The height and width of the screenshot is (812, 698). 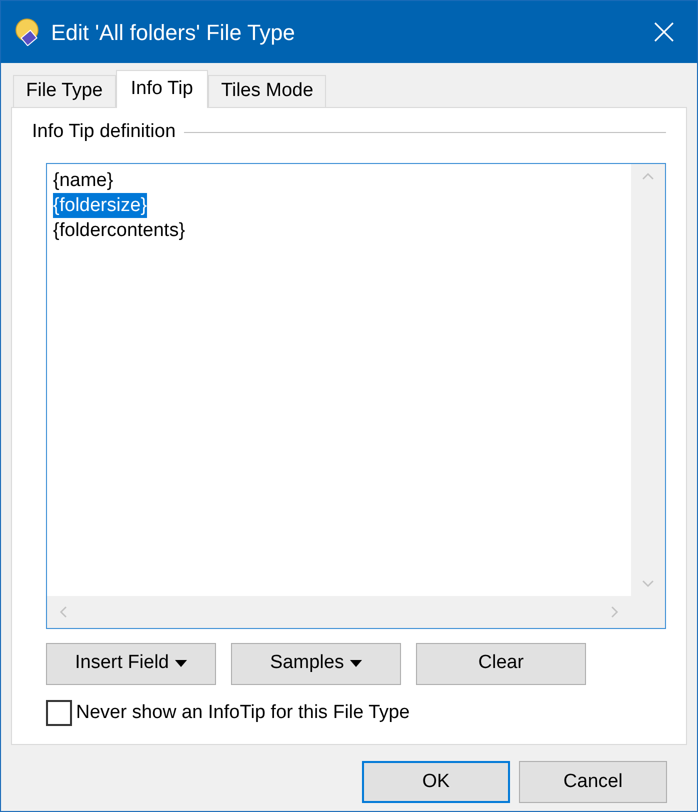 What do you see at coordinates (436, 782) in the screenshot?
I see `dialog-button: OK` at bounding box center [436, 782].